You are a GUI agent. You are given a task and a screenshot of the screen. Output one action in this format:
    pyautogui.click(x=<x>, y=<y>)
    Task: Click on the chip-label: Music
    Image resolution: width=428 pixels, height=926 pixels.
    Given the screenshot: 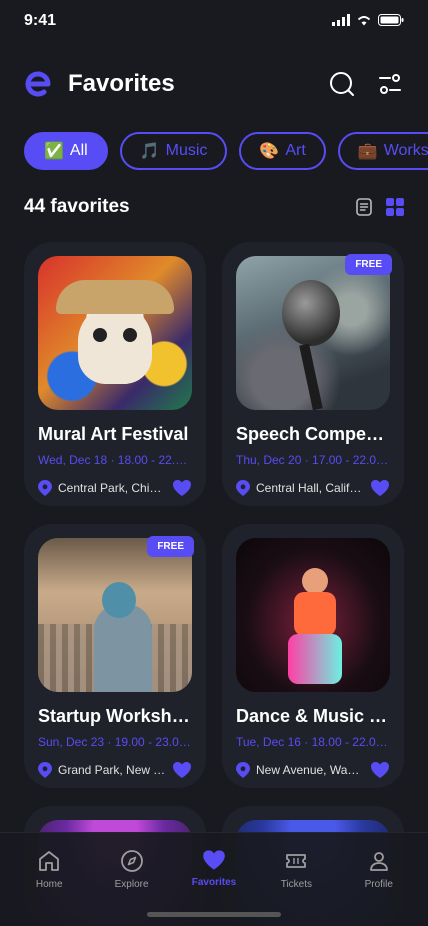 What is the action you would take?
    pyautogui.click(x=186, y=150)
    